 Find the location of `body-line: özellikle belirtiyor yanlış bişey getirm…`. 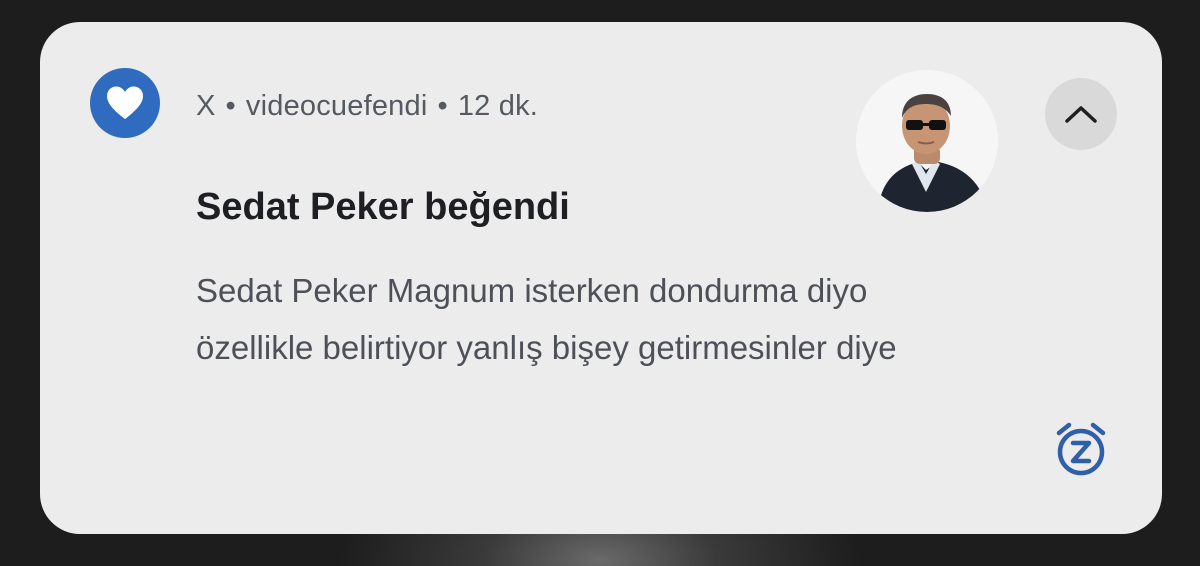

body-line: özellikle belirtiyor yanlış bişey getirm… is located at coordinates (546, 347).